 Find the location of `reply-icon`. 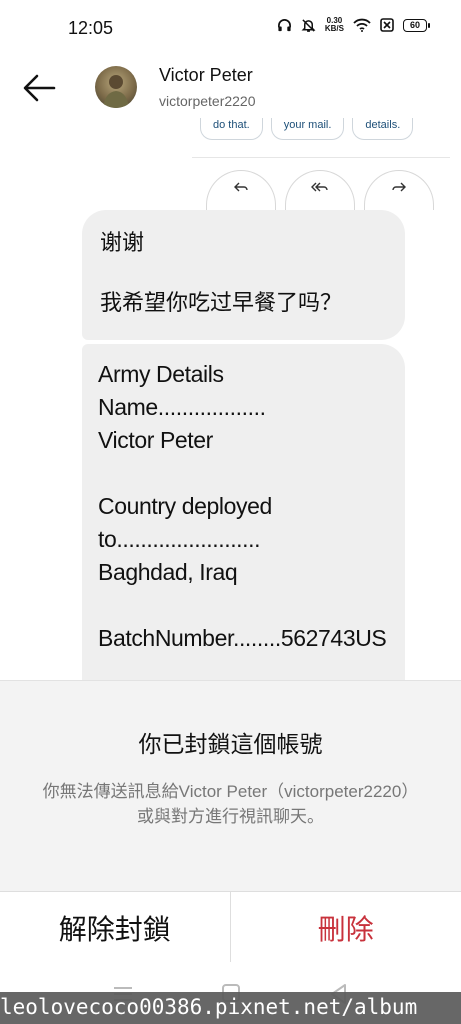

reply-icon is located at coordinates (241, 187).